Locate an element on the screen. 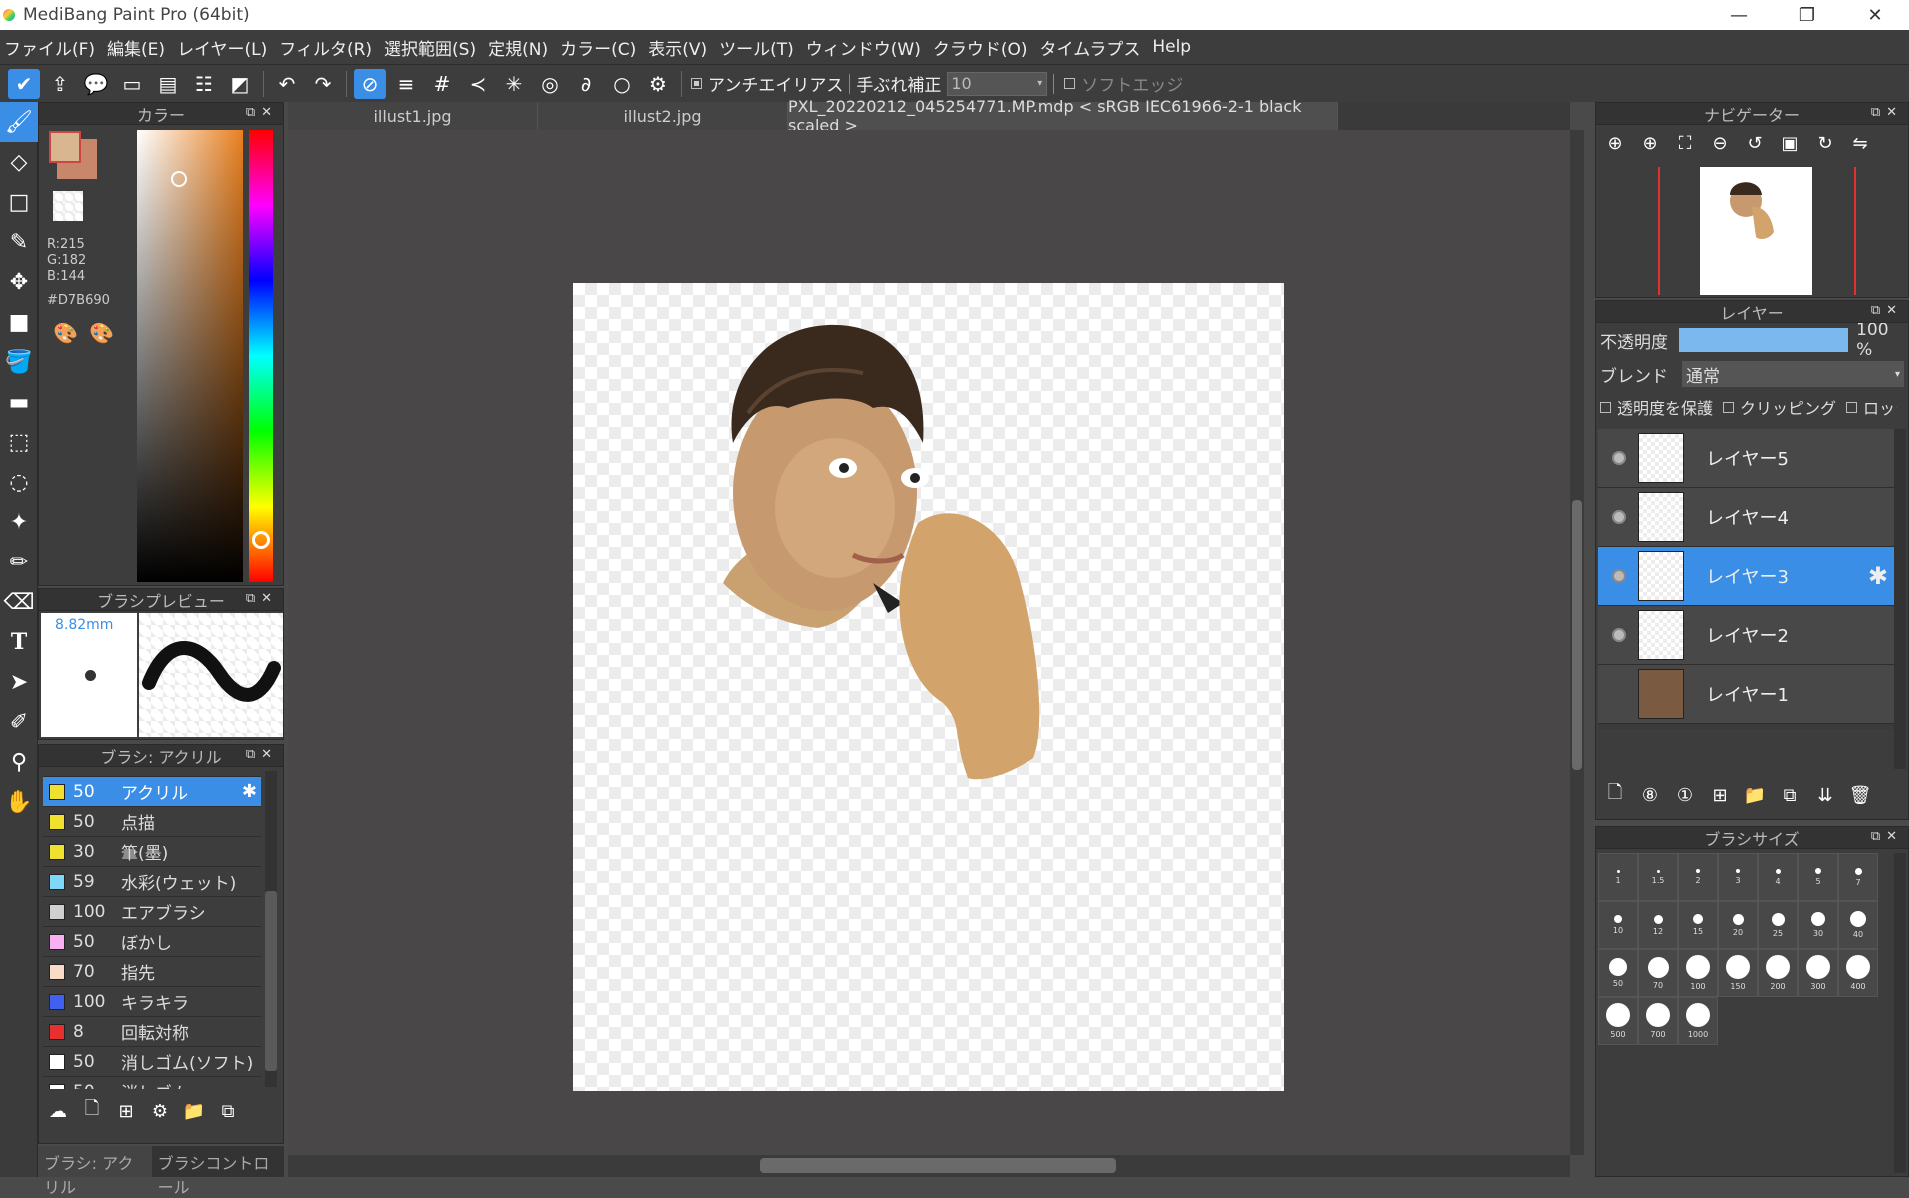 The width and height of the screenshot is (1909, 1198). select-tool-icon: ⬚ is located at coordinates (19, 442).